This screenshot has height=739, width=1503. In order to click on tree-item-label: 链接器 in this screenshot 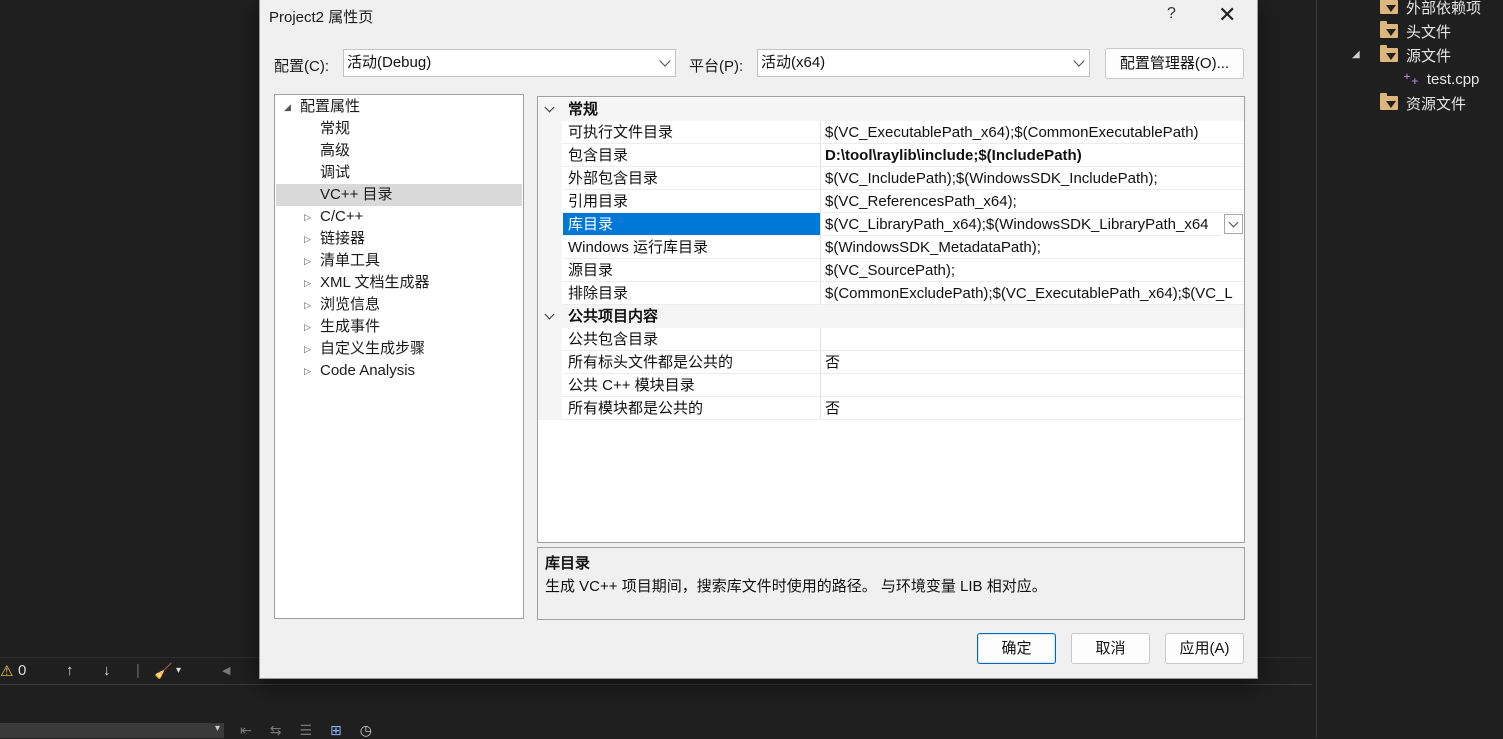, I will do `click(343, 238)`.